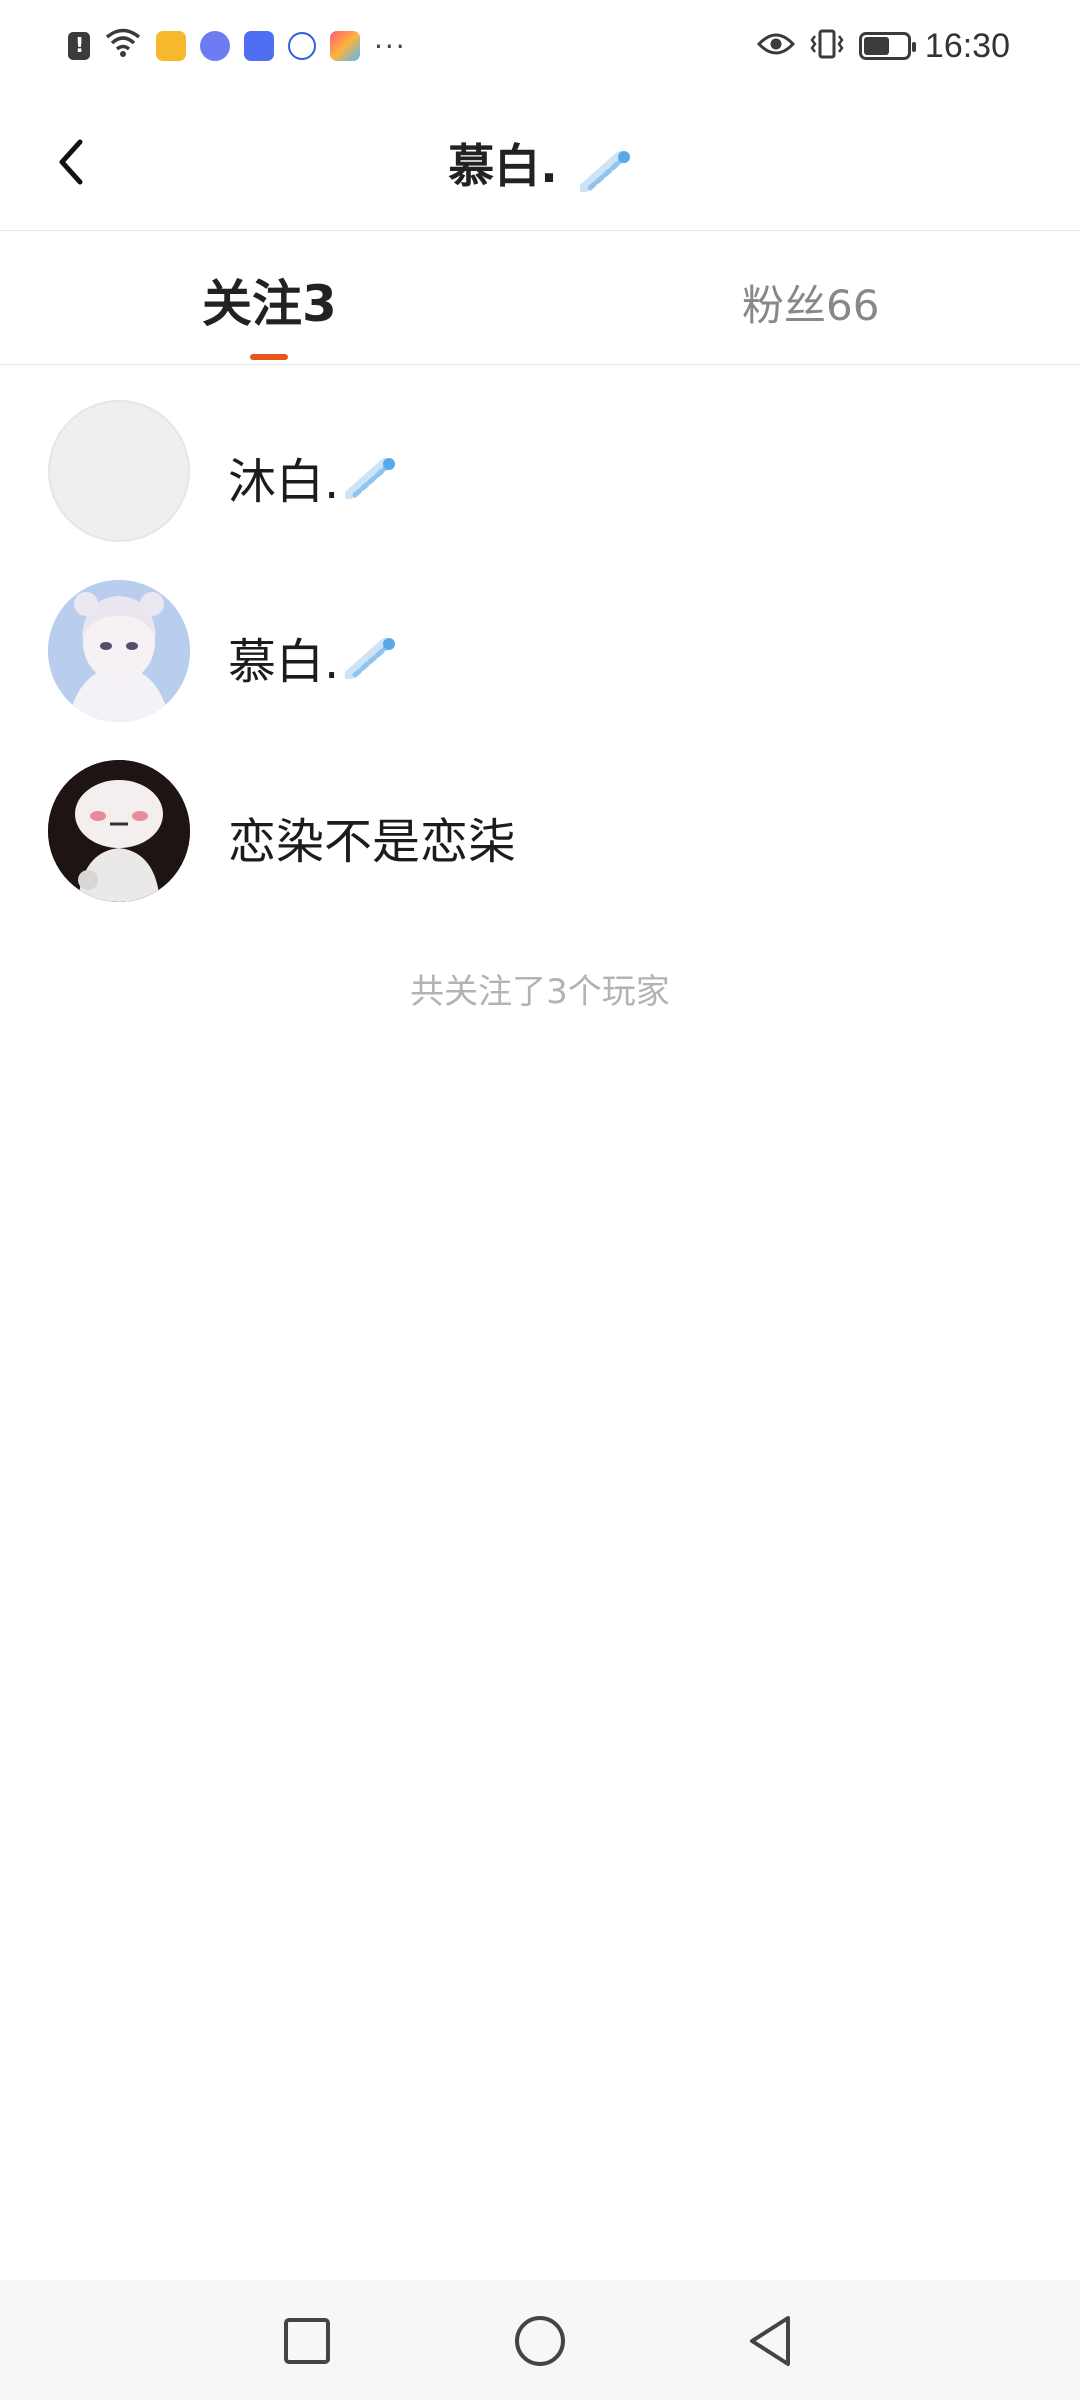  I want to click on list-item: 慕白., so click(540, 634).